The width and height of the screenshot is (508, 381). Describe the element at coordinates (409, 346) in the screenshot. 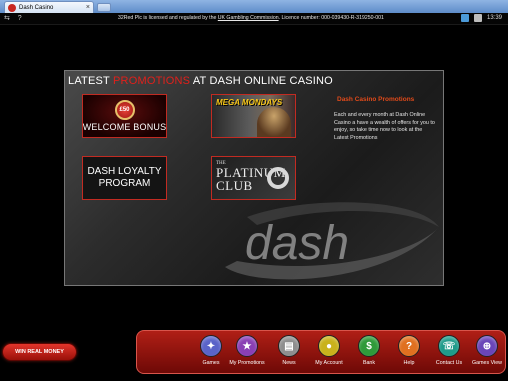

I see `help-icon: ?` at that location.